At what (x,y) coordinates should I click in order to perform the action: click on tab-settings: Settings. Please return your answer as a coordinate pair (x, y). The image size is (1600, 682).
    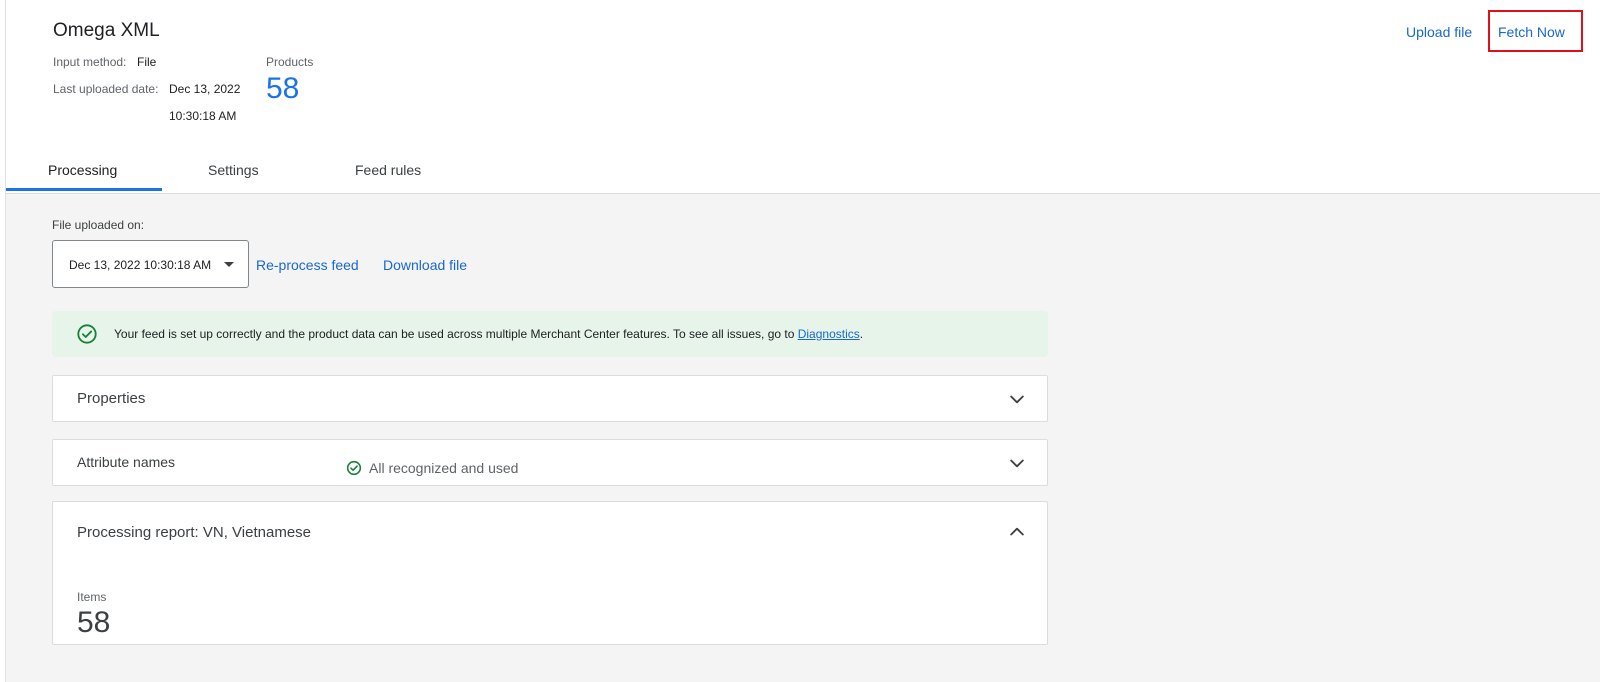
    Looking at the image, I should click on (233, 170).